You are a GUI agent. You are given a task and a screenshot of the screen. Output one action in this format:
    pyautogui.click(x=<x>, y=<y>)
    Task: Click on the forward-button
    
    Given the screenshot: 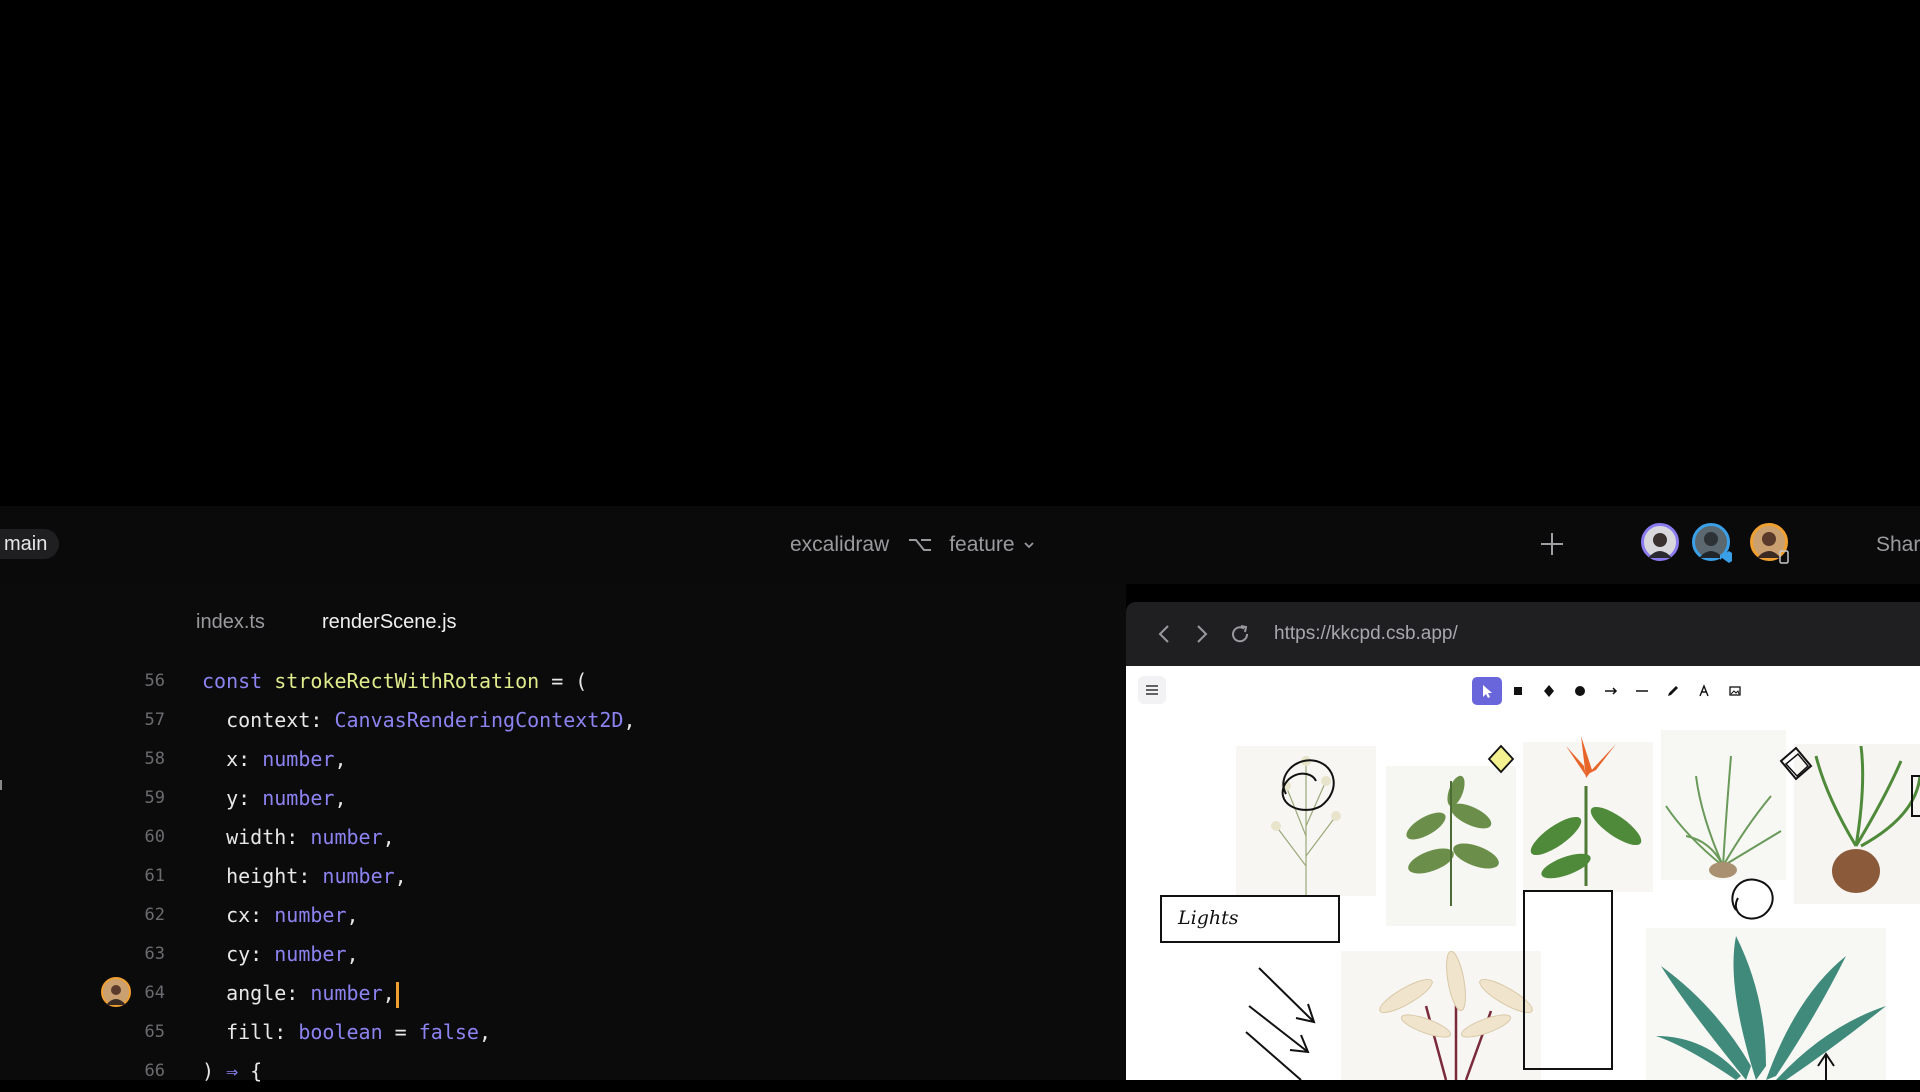 What is the action you would take?
    pyautogui.click(x=1202, y=634)
    